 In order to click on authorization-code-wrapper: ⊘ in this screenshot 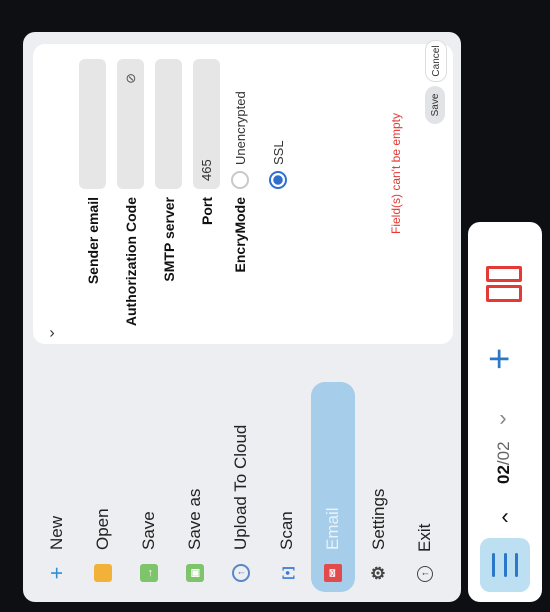, I will do `click(130, 124)`.